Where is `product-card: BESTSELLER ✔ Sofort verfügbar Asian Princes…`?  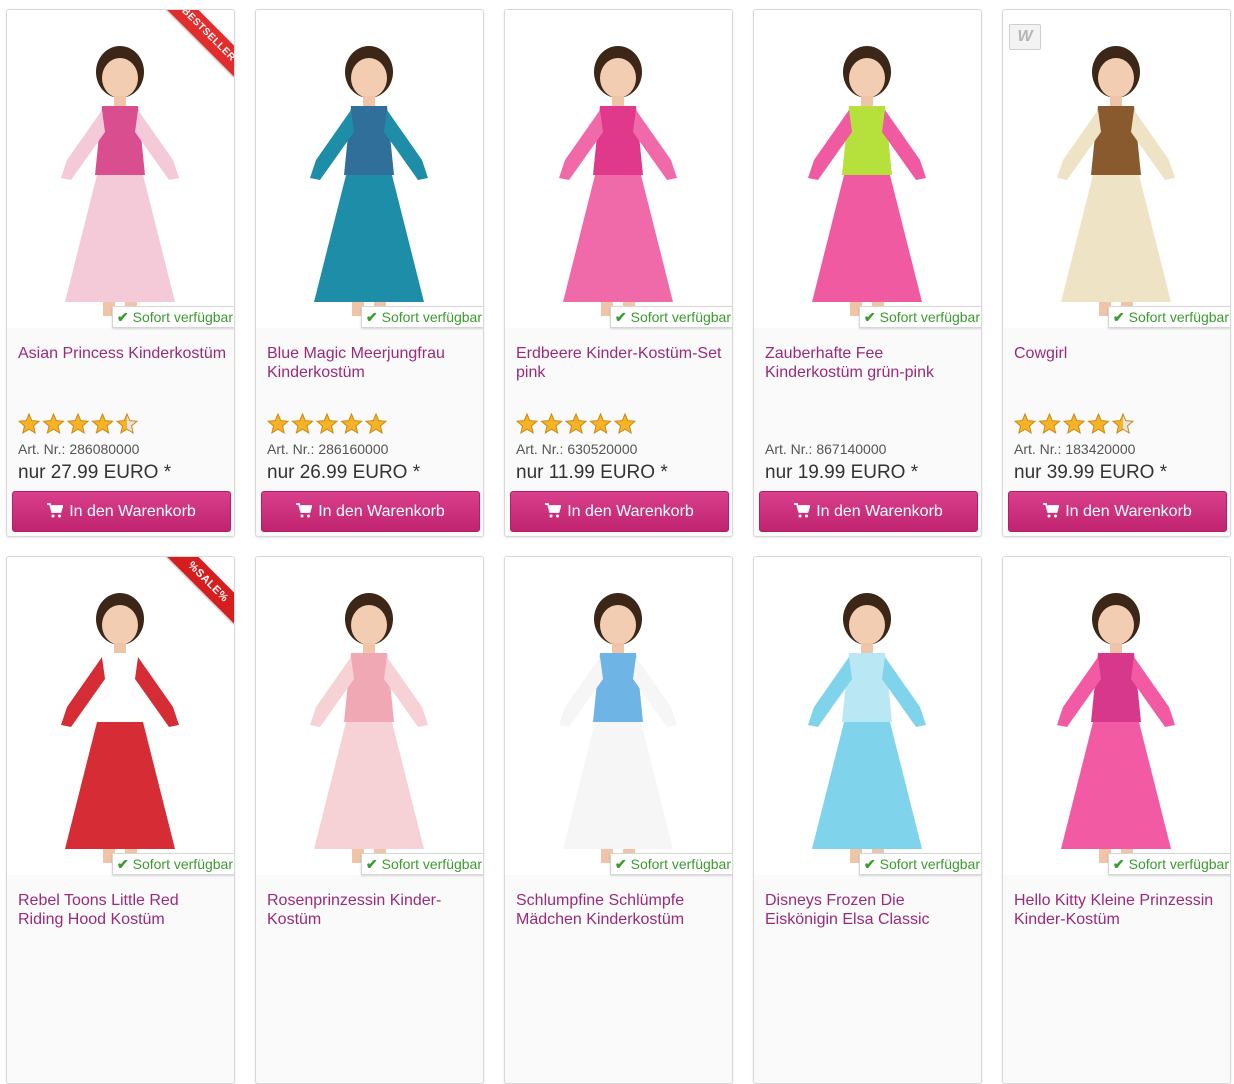 product-card: BESTSELLER ✔ Sofort verfügbar Asian Princes… is located at coordinates (120, 273).